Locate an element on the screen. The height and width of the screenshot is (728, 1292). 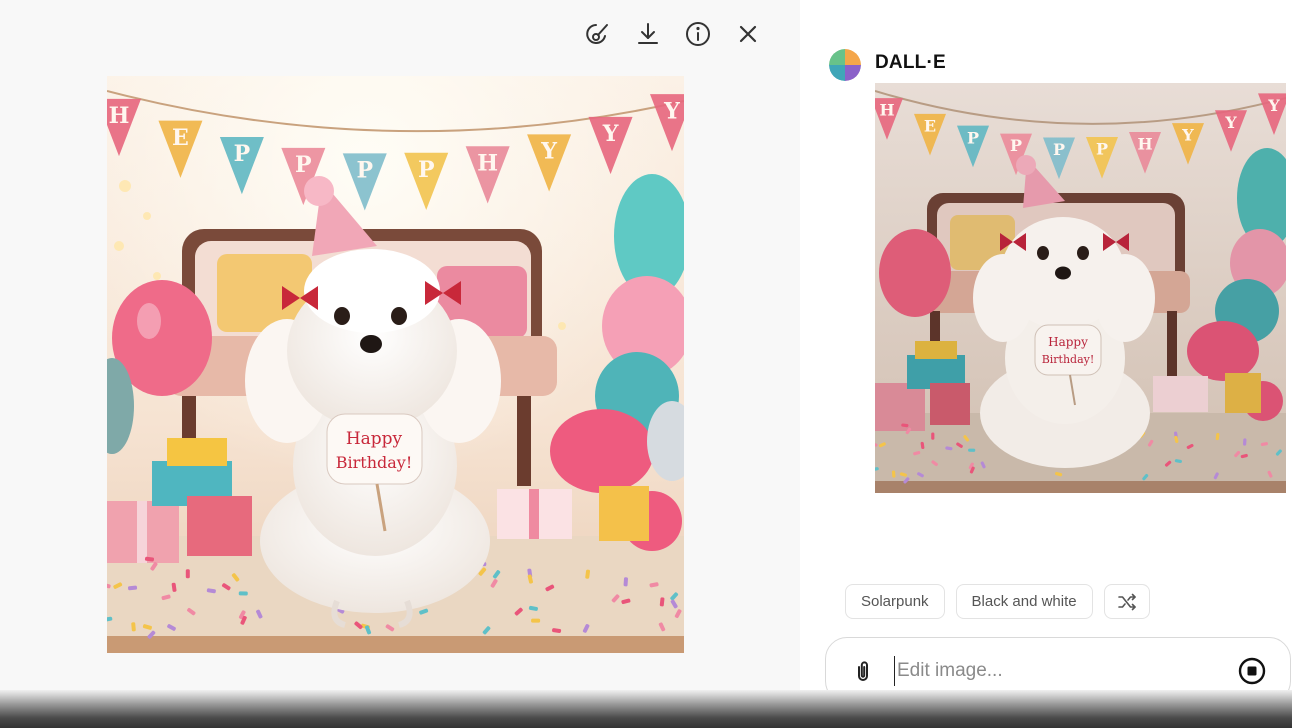
download-button is located at coordinates (648, 34).